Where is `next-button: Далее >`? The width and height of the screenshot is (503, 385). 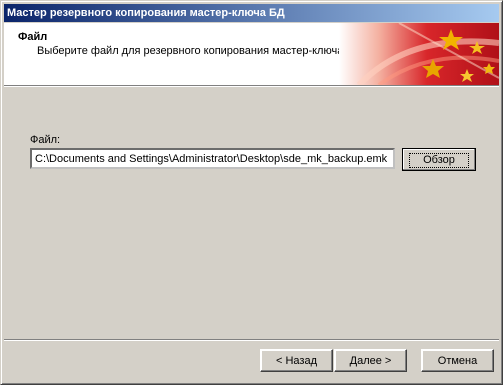 next-button: Далее > is located at coordinates (370, 360).